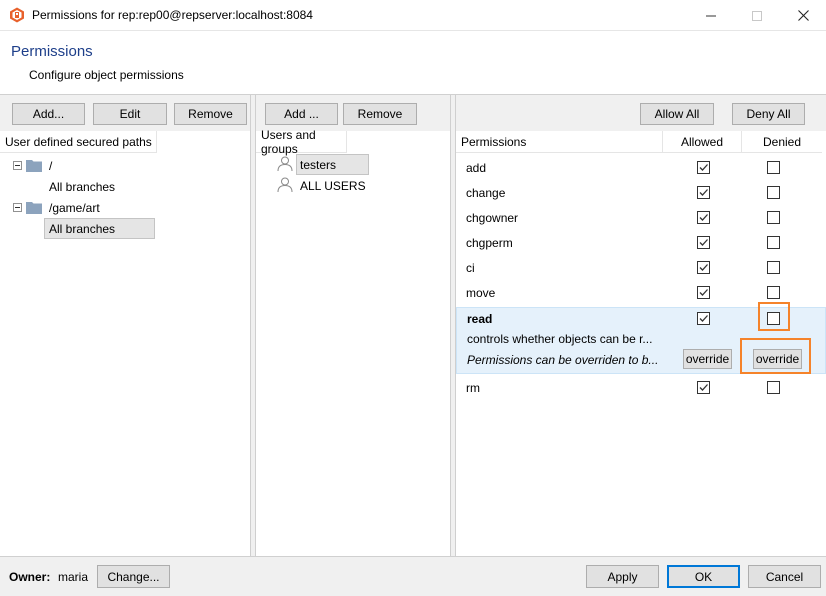 This screenshot has width=826, height=596. What do you see at coordinates (641, 388) in the screenshot?
I see `permission-row-rm: rm` at bounding box center [641, 388].